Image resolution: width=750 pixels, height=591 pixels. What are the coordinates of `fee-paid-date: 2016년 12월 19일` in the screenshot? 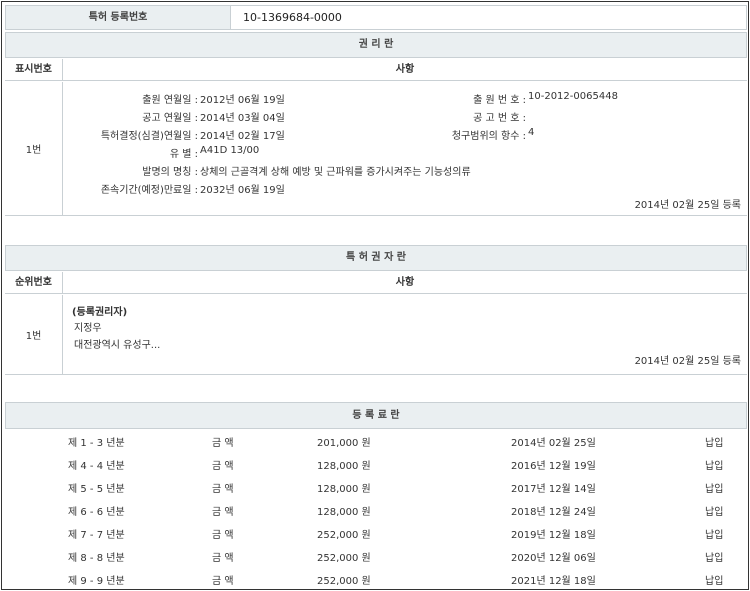 It's located at (553, 466).